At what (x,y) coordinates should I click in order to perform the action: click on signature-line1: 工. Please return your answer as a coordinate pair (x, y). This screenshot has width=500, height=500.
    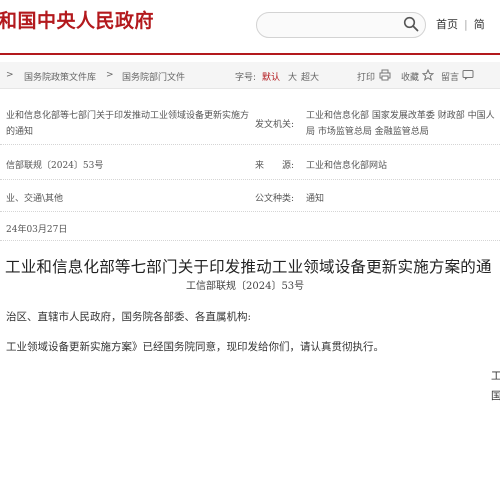
    Looking at the image, I should click on (495, 376).